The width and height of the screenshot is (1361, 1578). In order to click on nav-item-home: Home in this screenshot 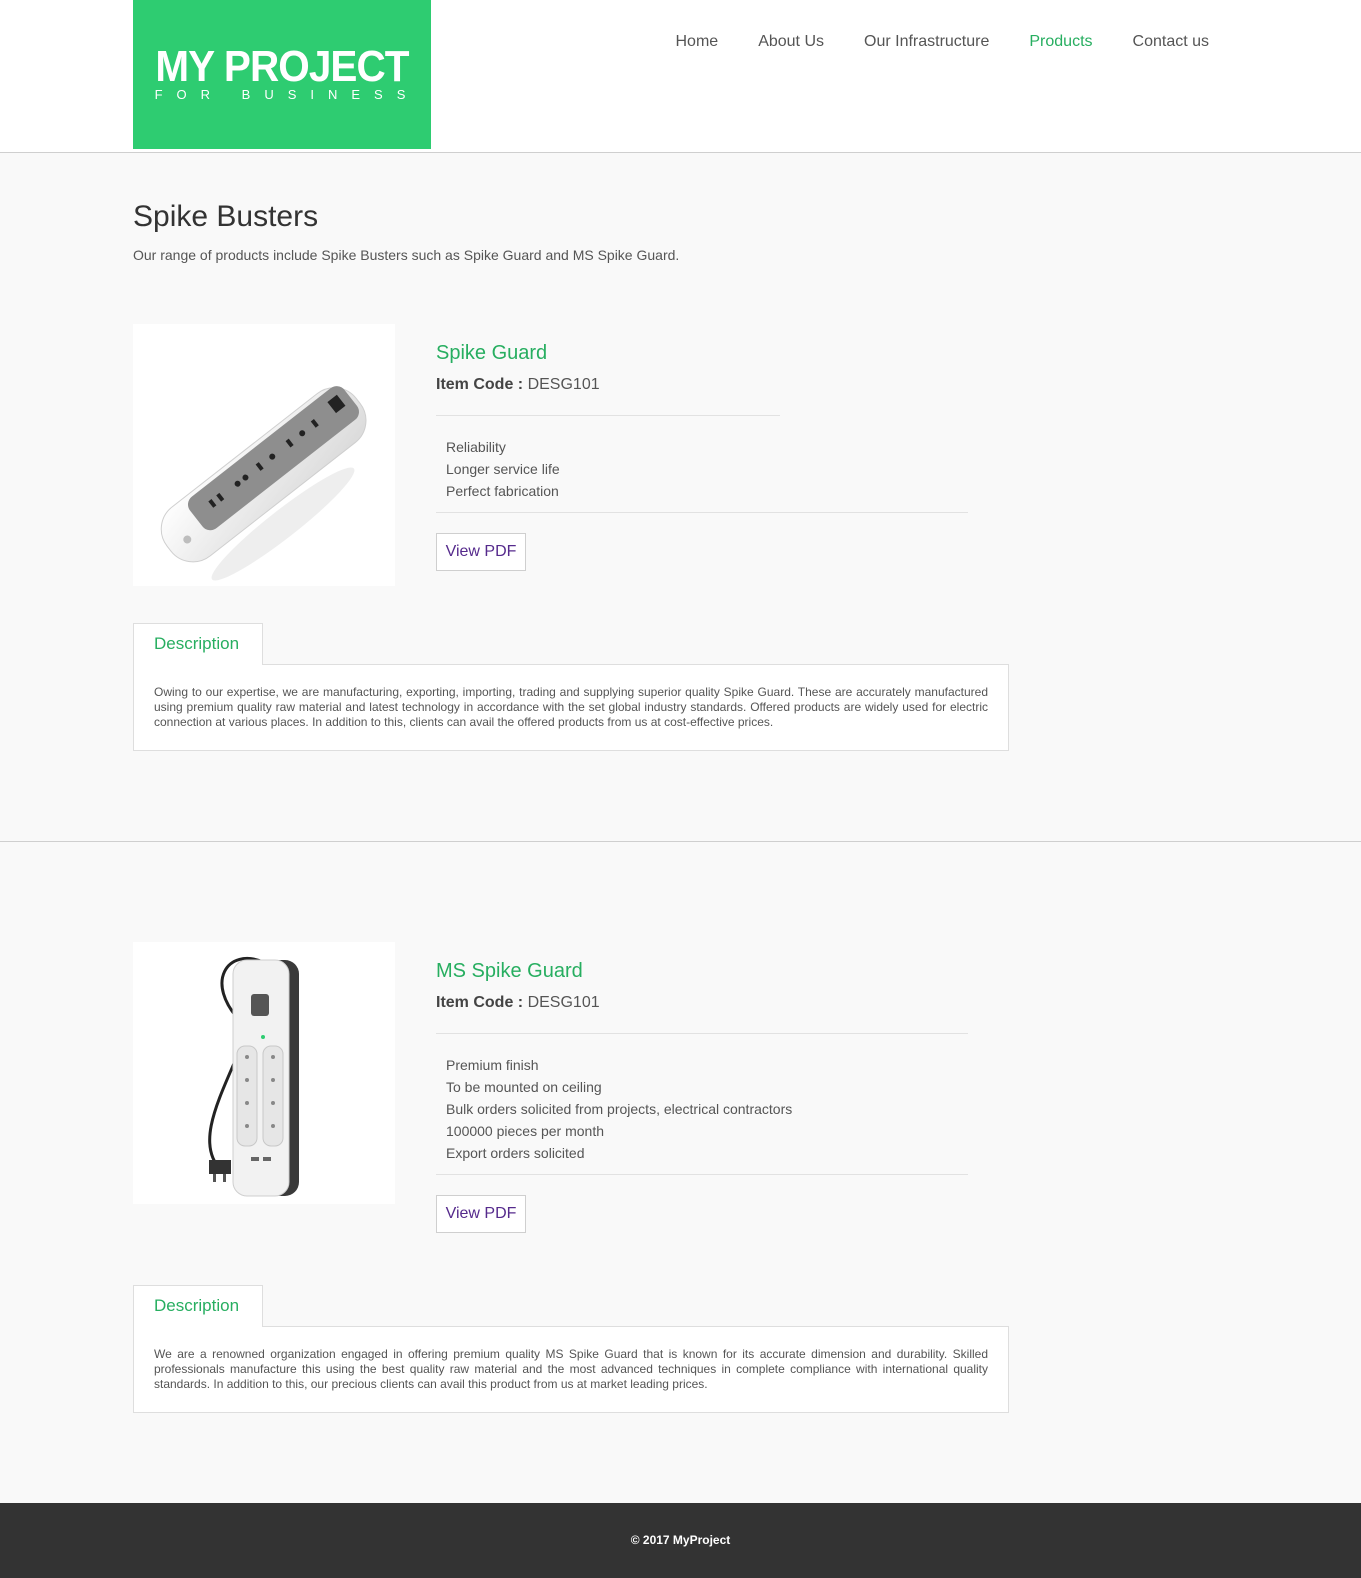, I will do `click(697, 42)`.